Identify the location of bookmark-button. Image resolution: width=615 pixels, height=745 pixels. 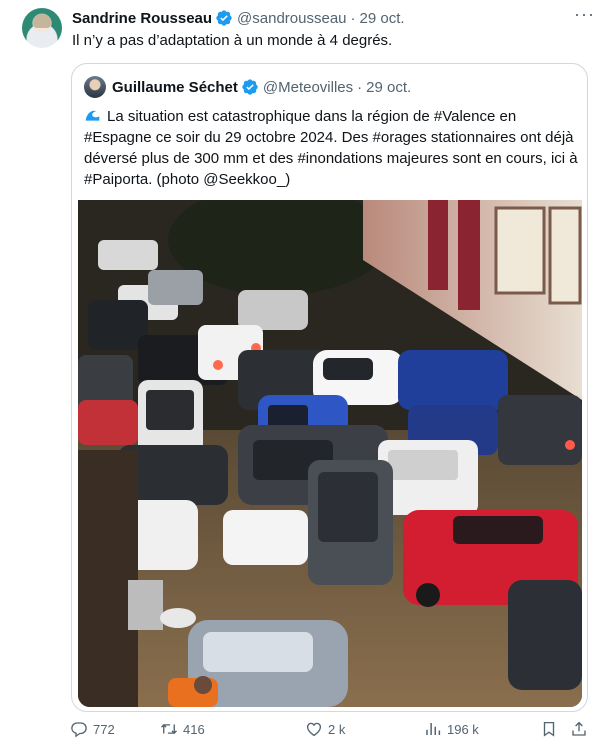
(549, 729).